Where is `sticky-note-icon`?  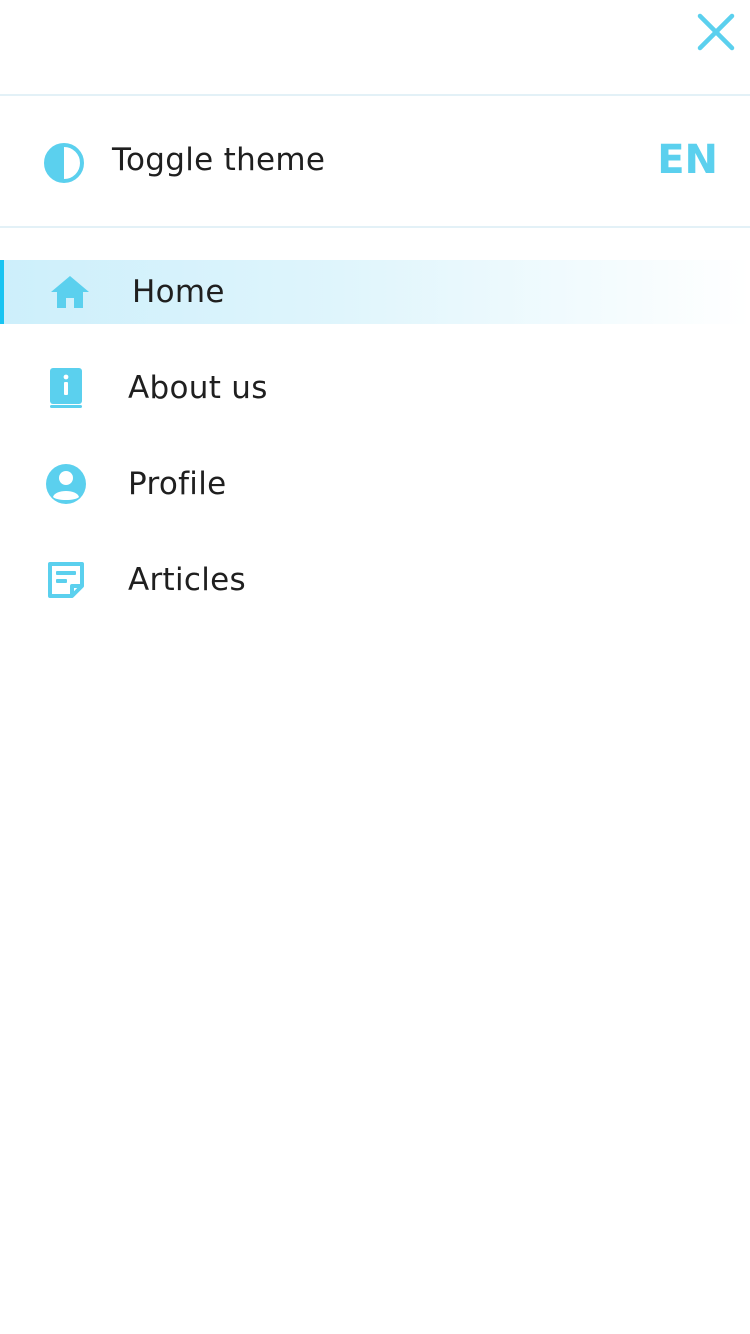 sticky-note-icon is located at coordinates (66, 580).